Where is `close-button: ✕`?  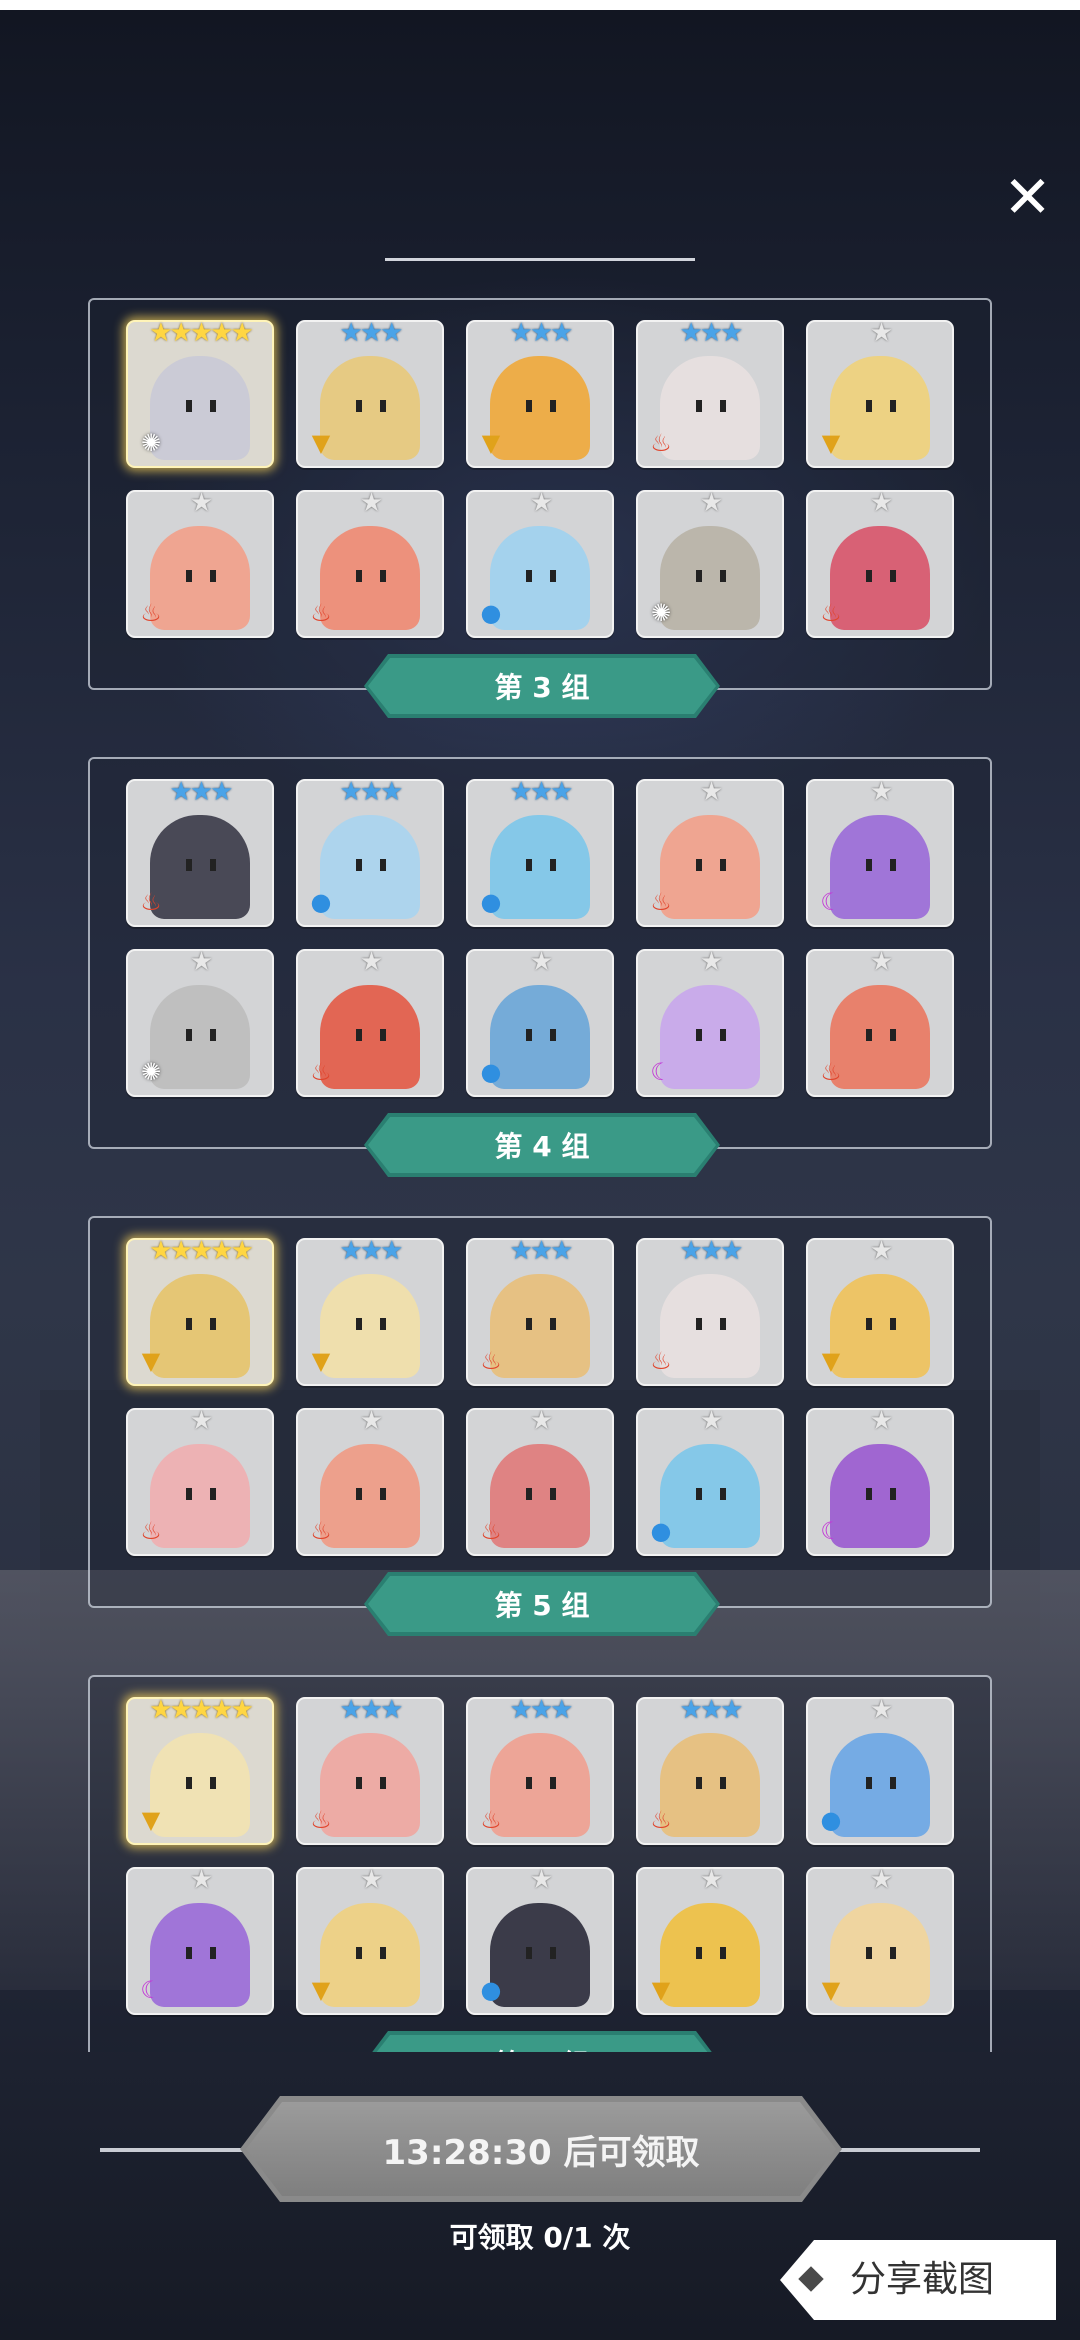
close-button: ✕ is located at coordinates (1027, 197).